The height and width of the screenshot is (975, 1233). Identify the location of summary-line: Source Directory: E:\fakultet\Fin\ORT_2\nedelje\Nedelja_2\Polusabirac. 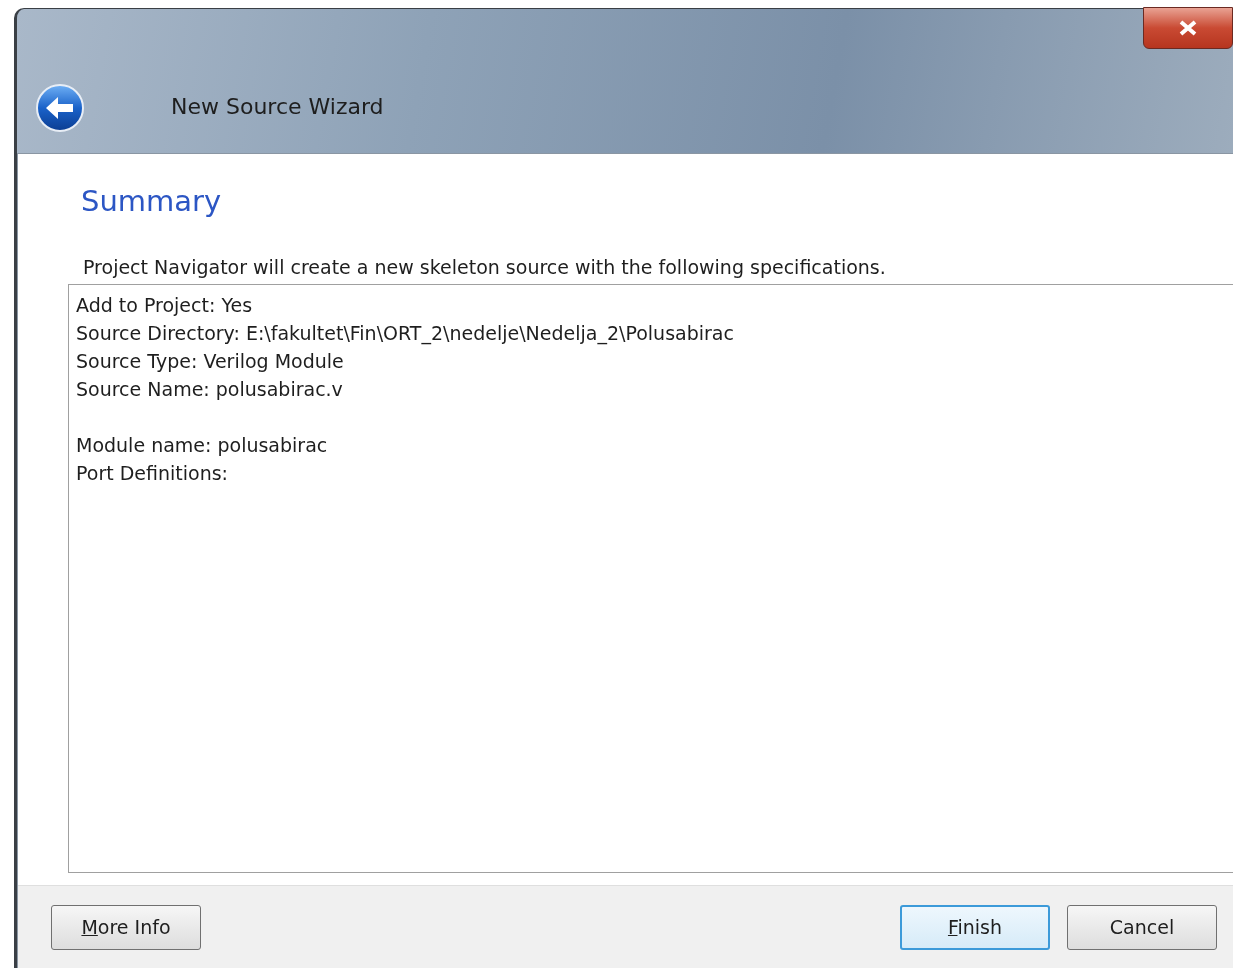
(405, 334).